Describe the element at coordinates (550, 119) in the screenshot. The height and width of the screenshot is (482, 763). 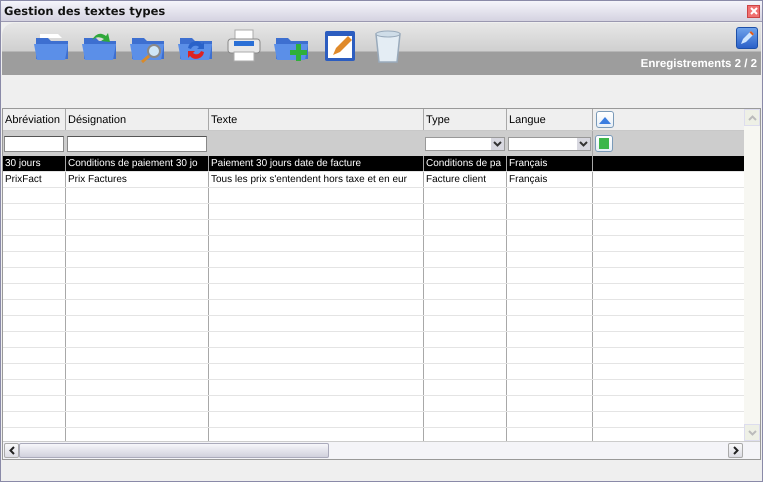
I see `column-header: Langue` at that location.